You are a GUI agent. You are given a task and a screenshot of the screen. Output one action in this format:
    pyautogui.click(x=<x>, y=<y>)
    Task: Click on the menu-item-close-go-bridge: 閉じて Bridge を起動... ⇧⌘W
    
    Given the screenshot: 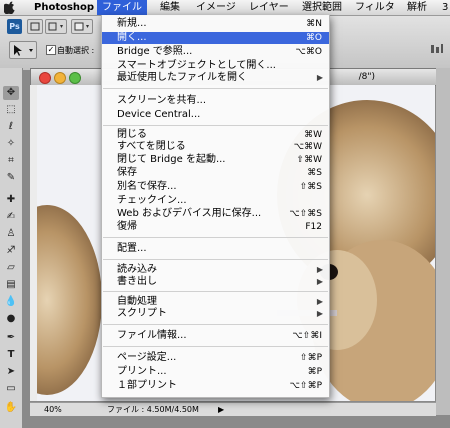 What is the action you would take?
    pyautogui.click(x=215, y=160)
    